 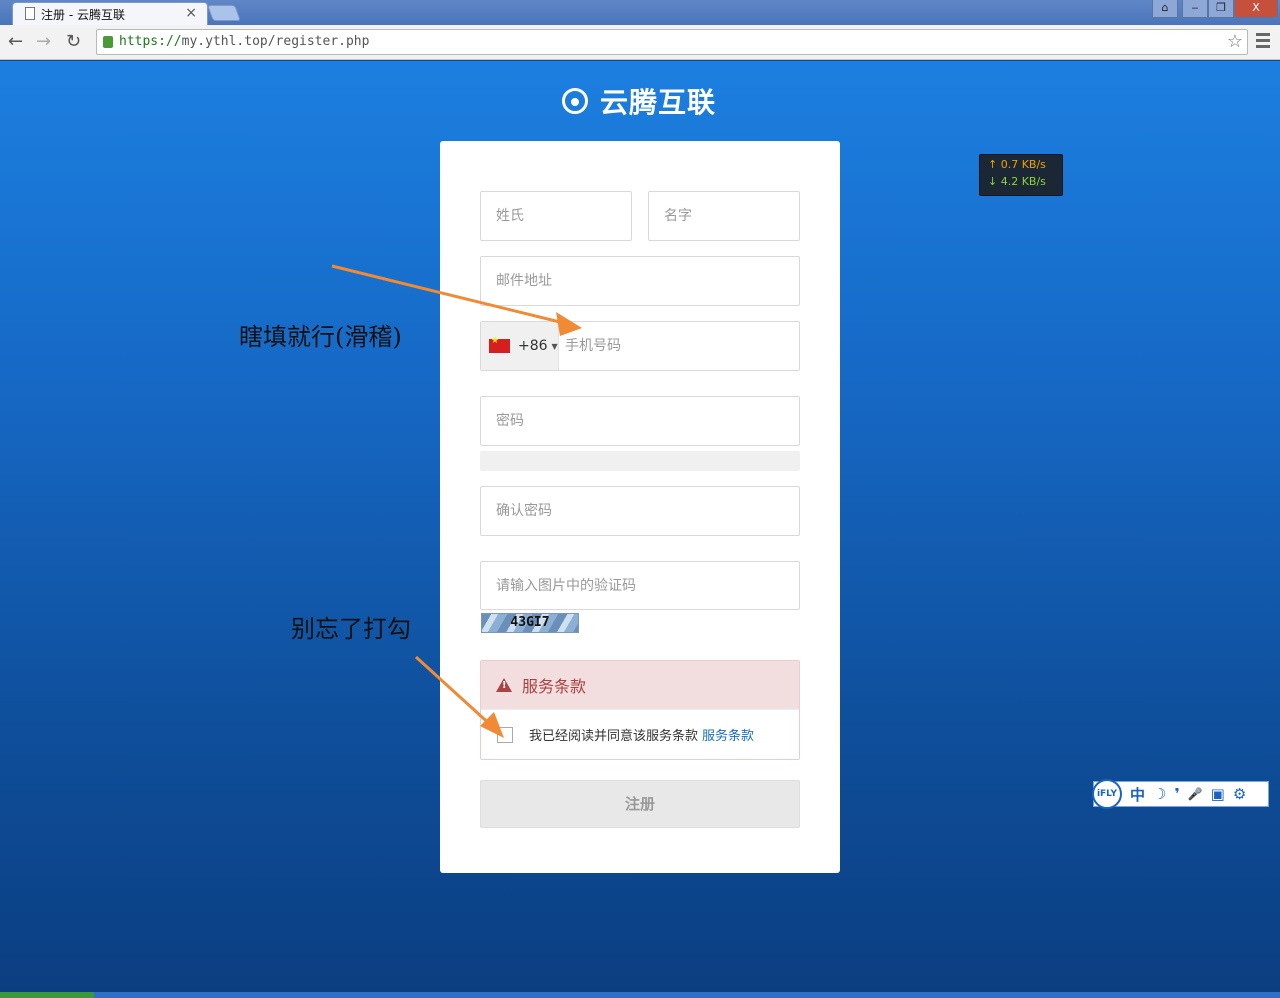 I want to click on annotation-arrows, so click(x=456, y=501).